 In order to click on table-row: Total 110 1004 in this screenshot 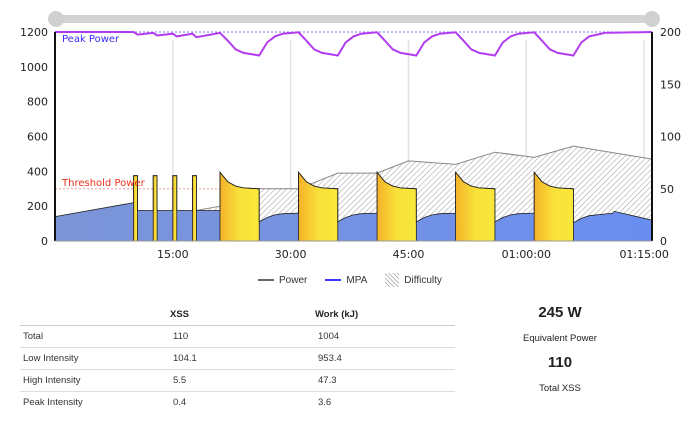, I will do `click(237, 336)`.